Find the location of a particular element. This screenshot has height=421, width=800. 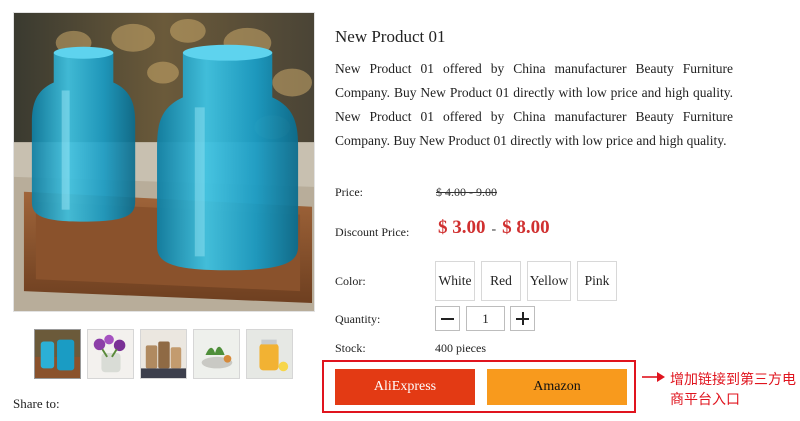

stock-label: Stock: is located at coordinates (350, 348).